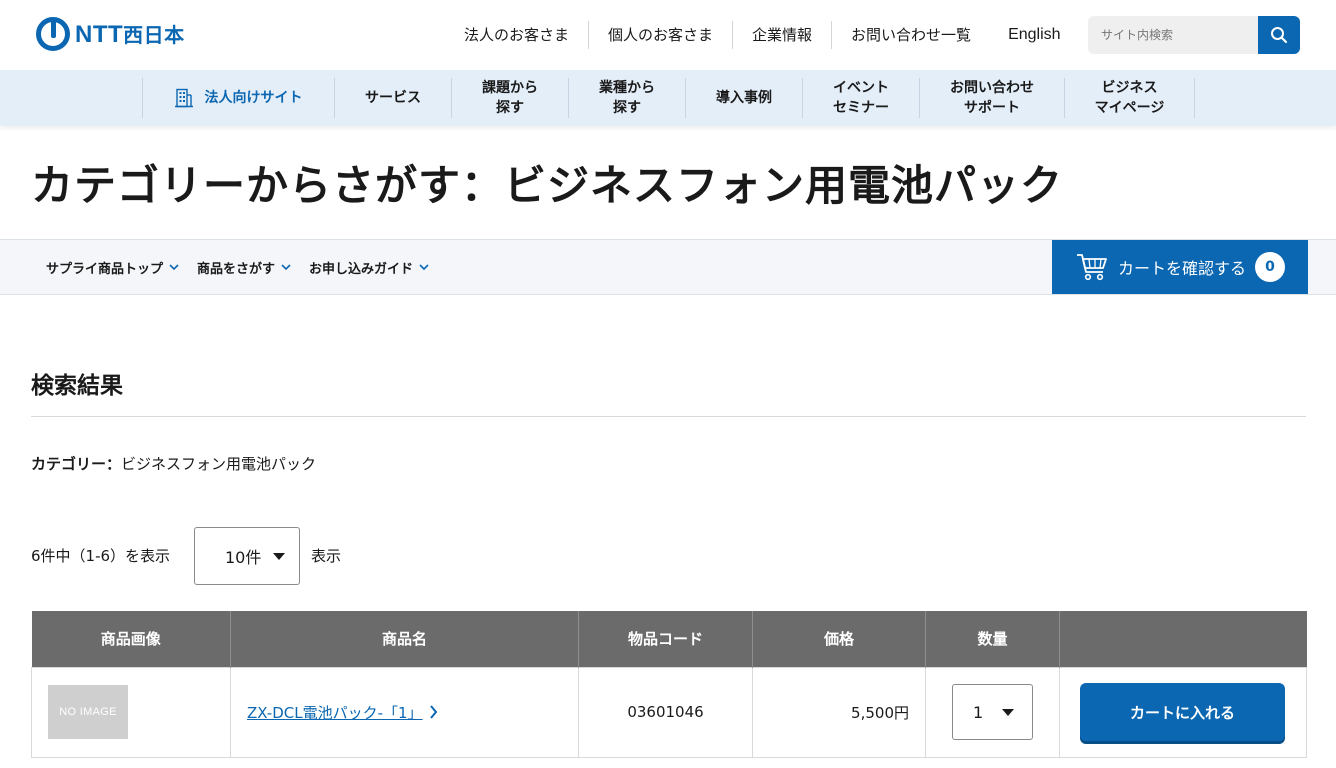 The height and width of the screenshot is (768, 1336). I want to click on col-header-price: 価格, so click(839, 639).